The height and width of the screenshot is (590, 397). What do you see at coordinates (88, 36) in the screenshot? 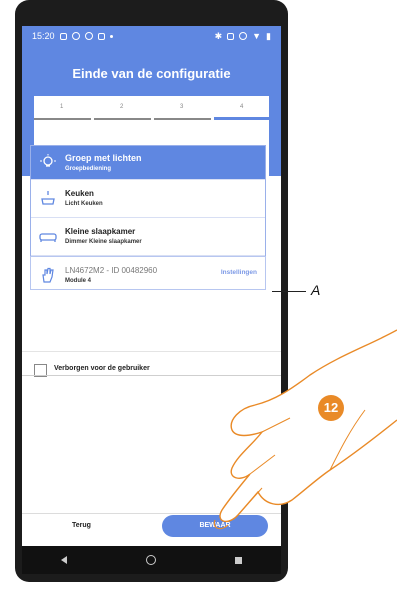
I see `eye-icon` at bounding box center [88, 36].